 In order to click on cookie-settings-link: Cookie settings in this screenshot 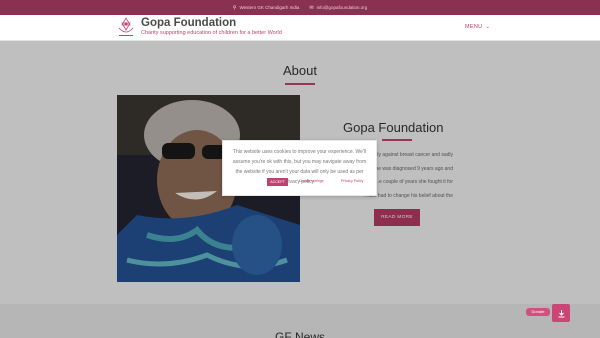, I will do `click(311, 181)`.